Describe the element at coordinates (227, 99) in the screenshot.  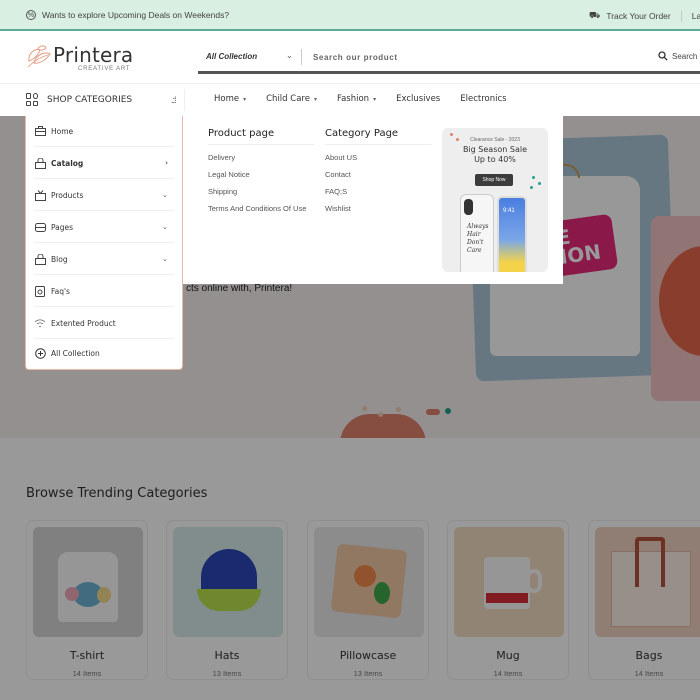
I see `nav-label: Home` at that location.